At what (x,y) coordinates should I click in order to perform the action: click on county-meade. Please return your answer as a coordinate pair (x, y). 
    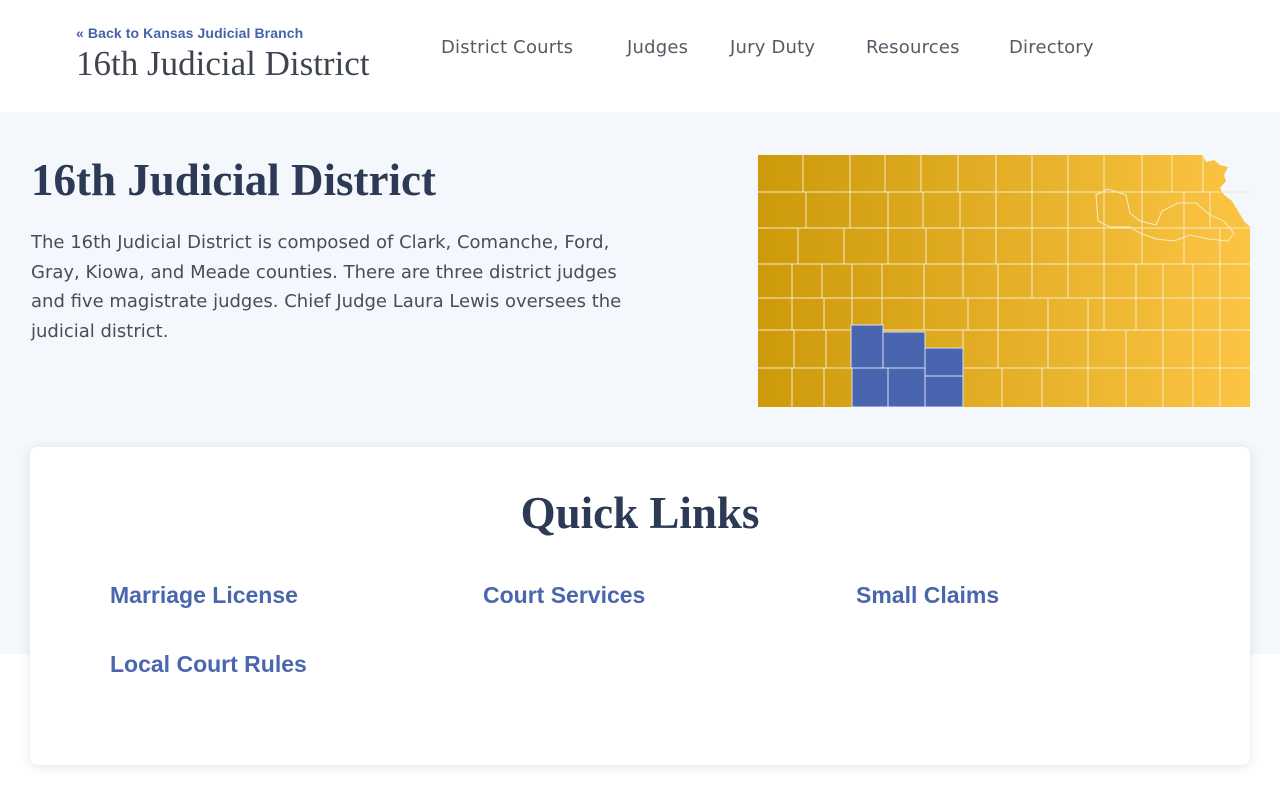
    Looking at the image, I should click on (870, 387).